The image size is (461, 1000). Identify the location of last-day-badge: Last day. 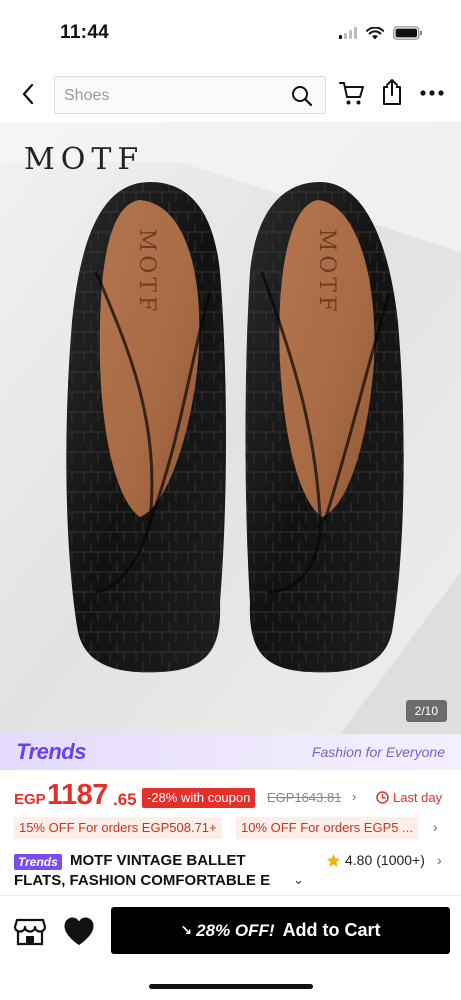
(409, 797).